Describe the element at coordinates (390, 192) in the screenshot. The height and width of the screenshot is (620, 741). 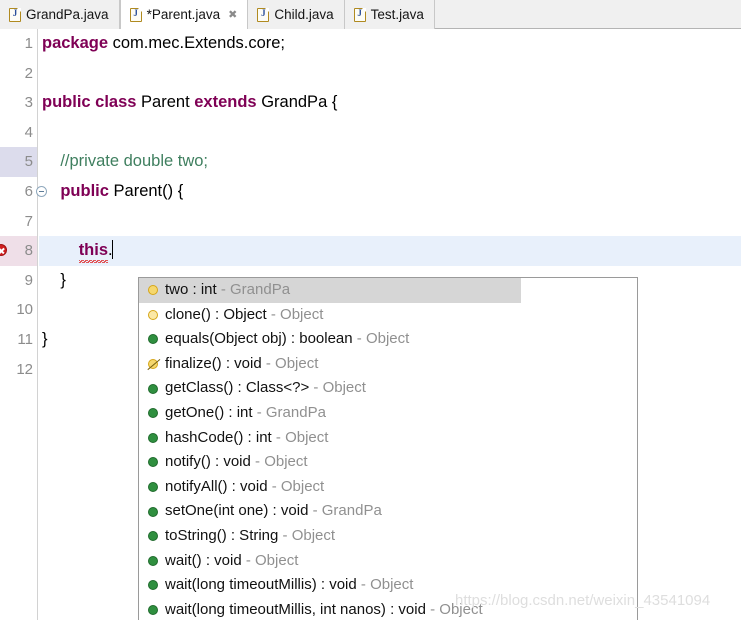
I see `code-line: public Parent() {` at that location.